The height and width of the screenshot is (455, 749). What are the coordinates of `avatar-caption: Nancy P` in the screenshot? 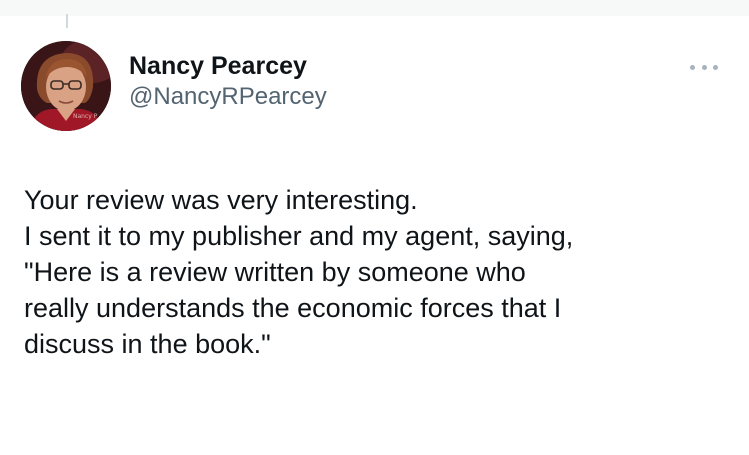 It's located at (85, 116).